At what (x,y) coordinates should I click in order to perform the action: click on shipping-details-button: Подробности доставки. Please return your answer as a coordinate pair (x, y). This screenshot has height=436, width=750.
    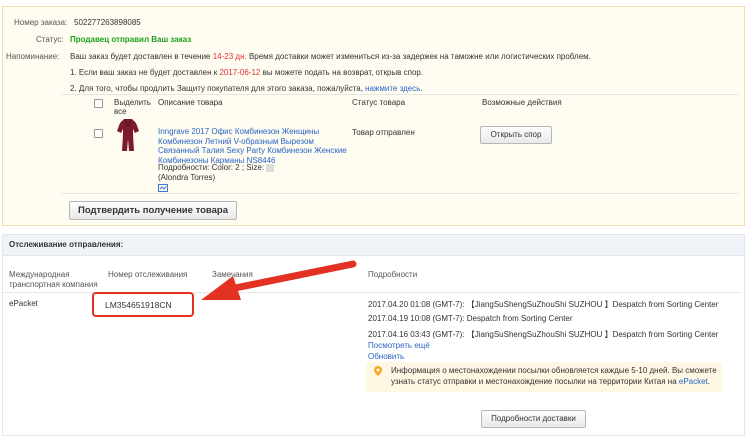
    Looking at the image, I should click on (533, 419).